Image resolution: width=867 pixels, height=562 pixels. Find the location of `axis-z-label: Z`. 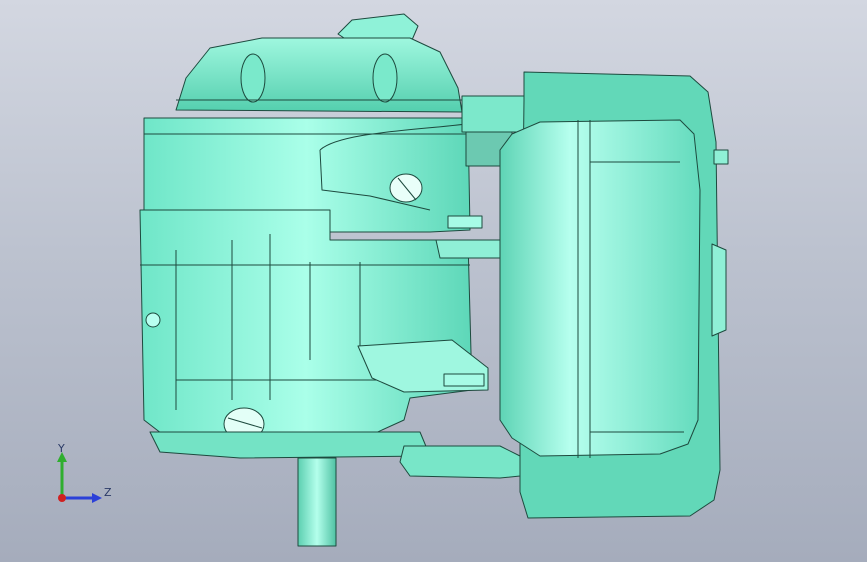

axis-z-label: Z is located at coordinates (108, 492).